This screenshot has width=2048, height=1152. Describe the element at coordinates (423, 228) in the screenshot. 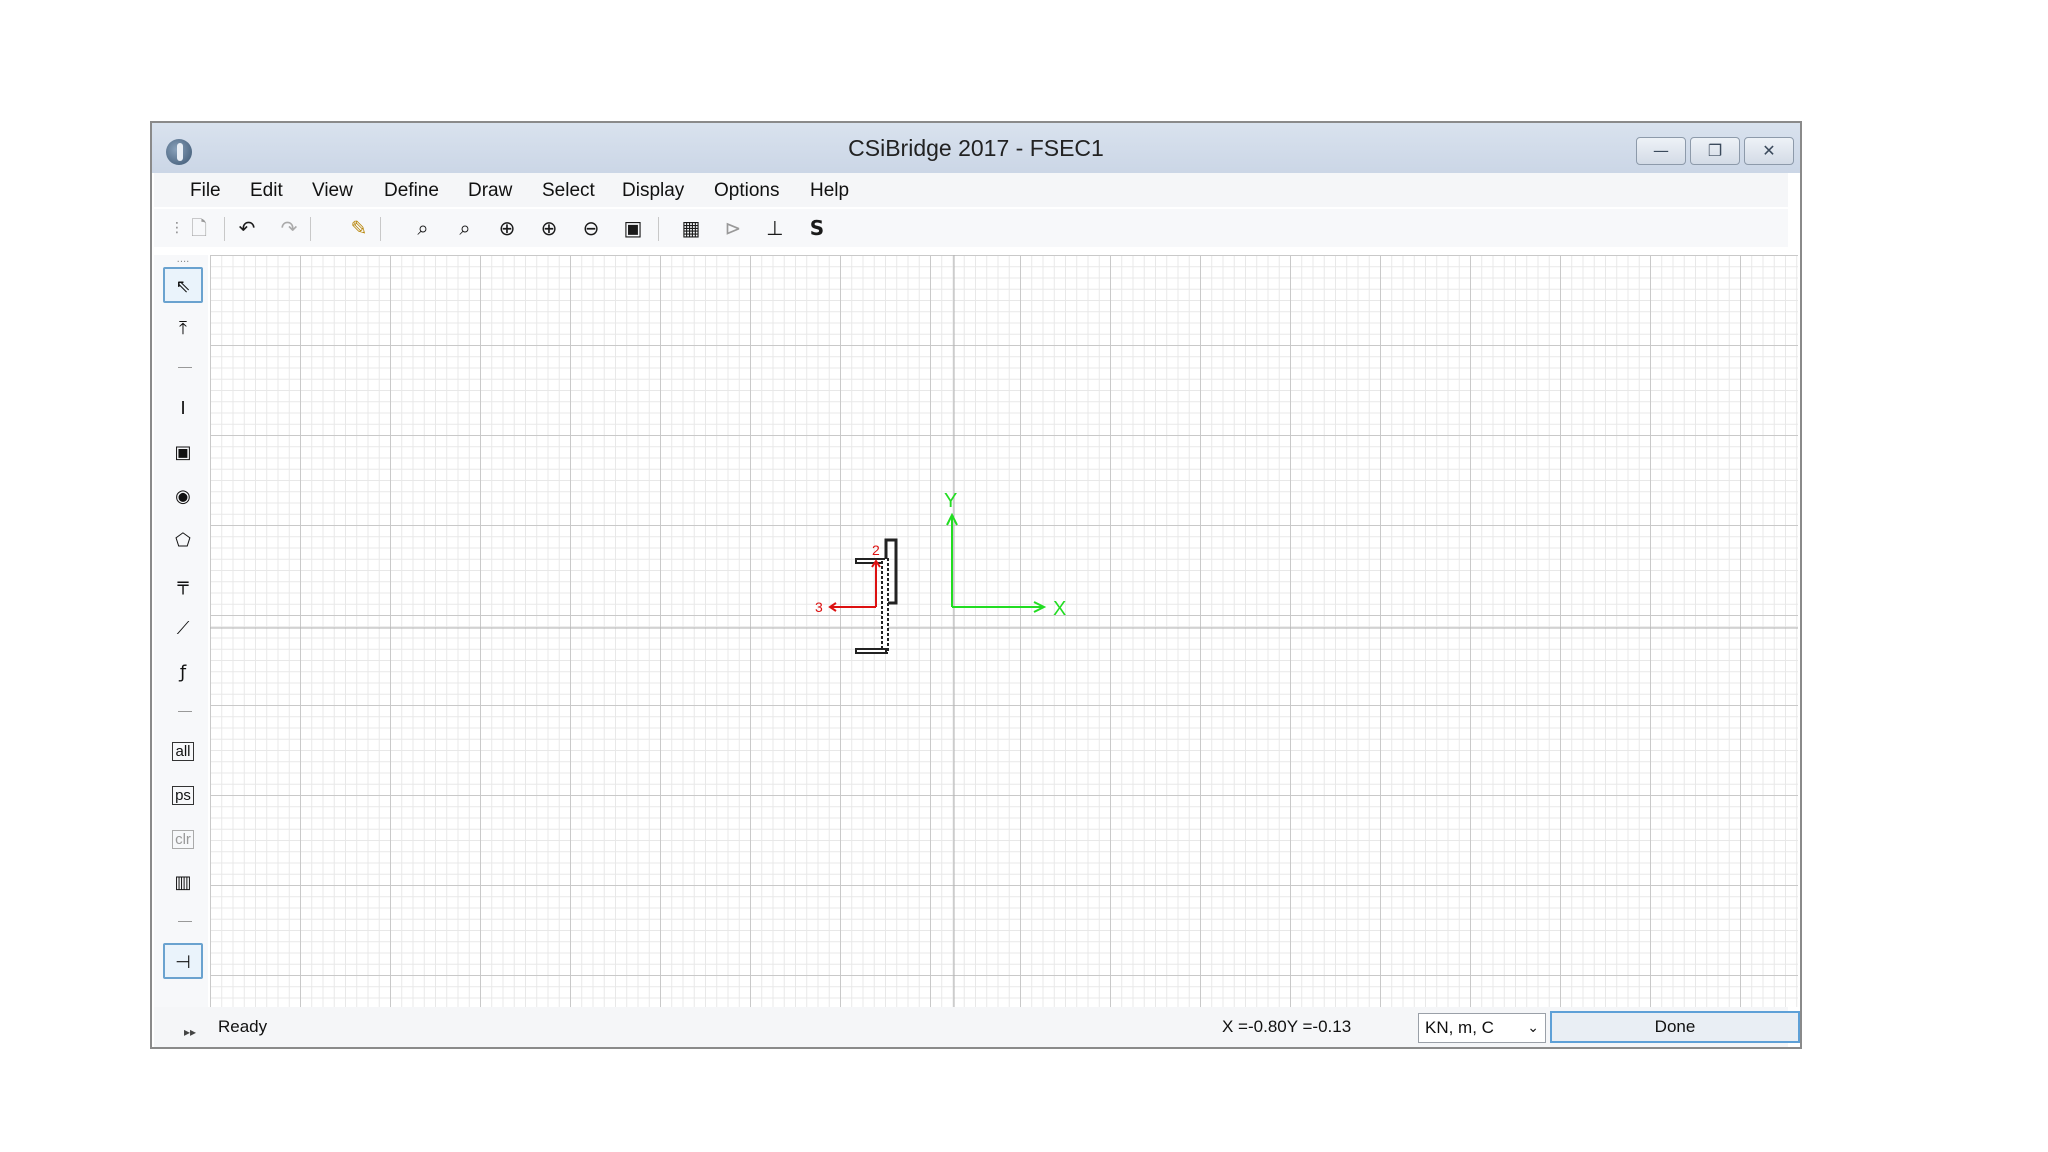

I see `zoom-rubber-band-icon: ⌕` at that location.